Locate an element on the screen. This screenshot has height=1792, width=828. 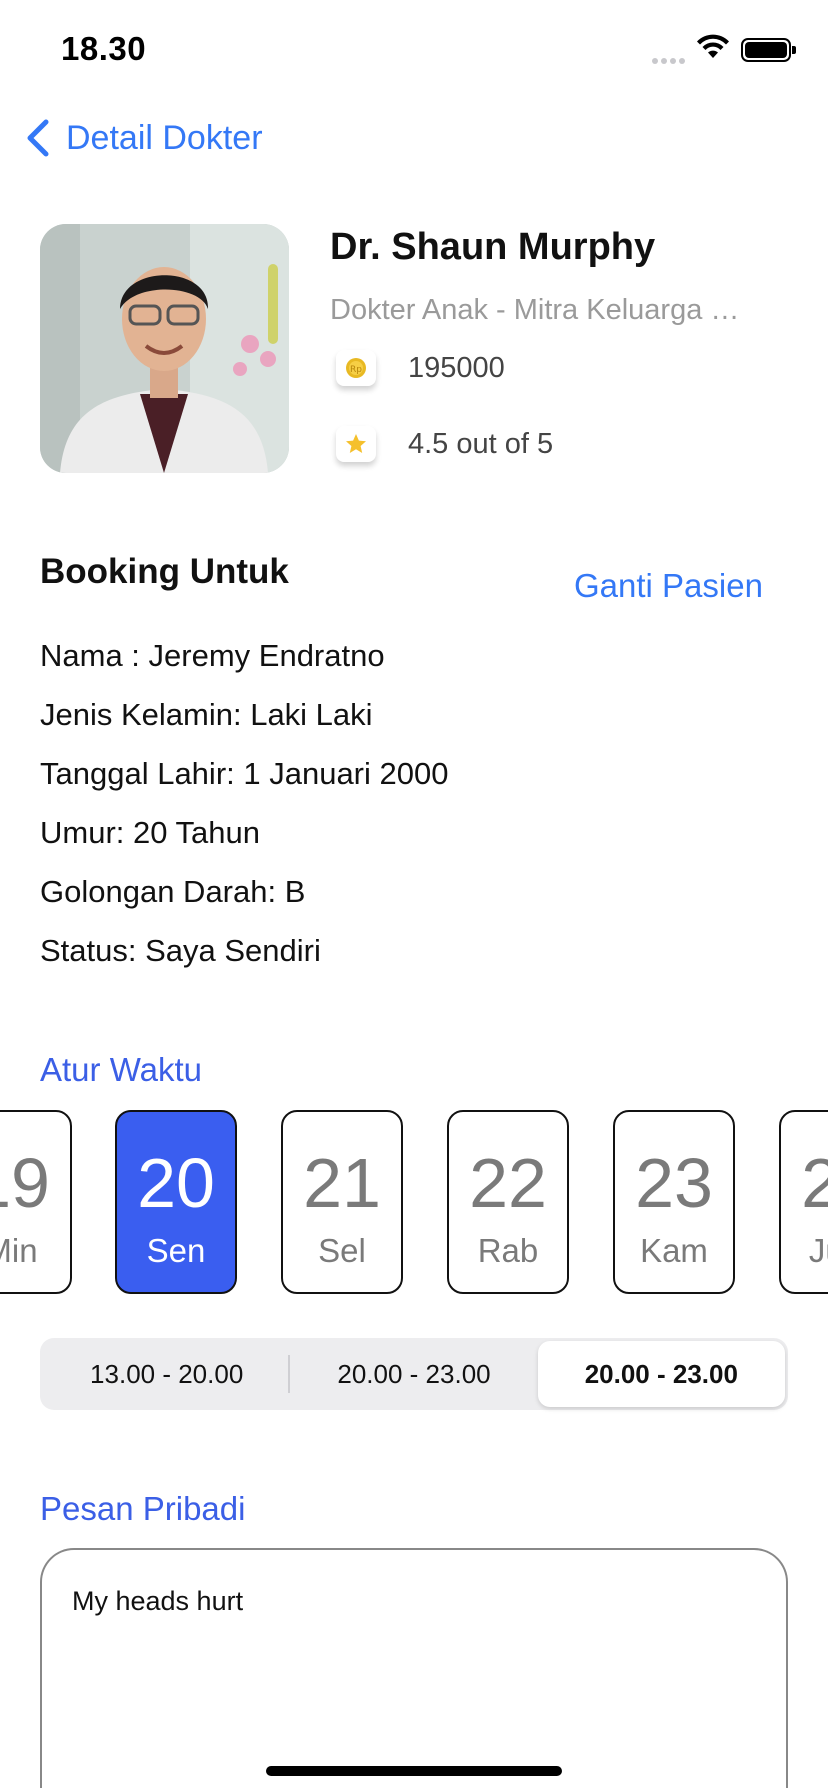
time-slot-option: 20.00 - 23.00 is located at coordinates (413, 1374).